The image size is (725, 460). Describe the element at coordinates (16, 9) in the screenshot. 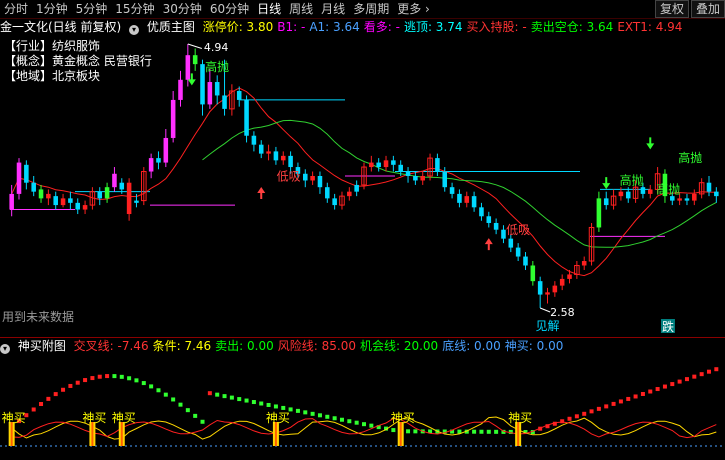

I see `period-tab: 分时` at that location.